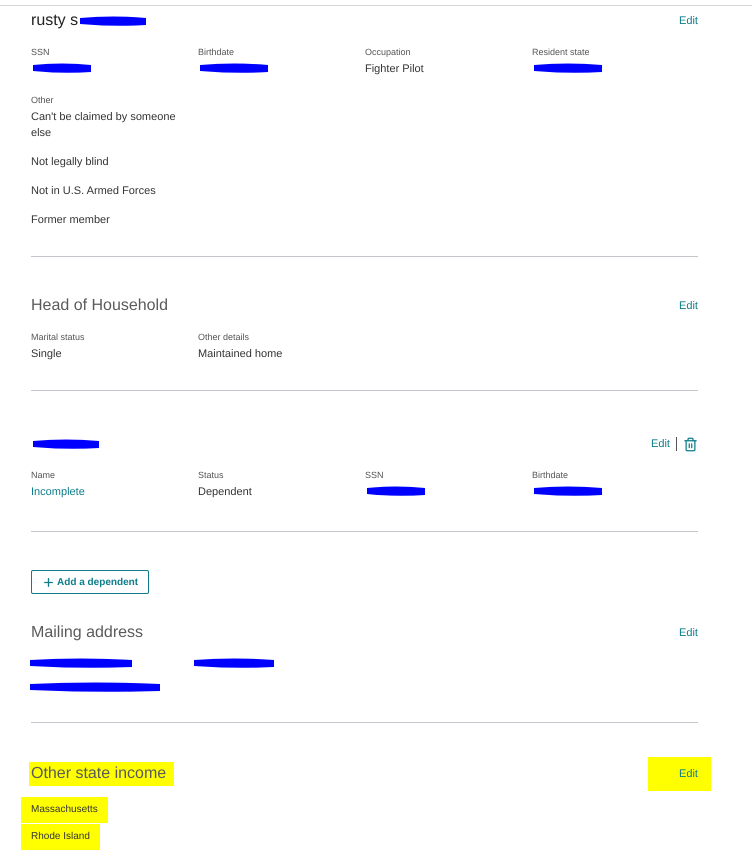 This screenshot has width=752, height=855. What do you see at coordinates (54, 21) in the screenshot?
I see `section-title: rusty s` at bounding box center [54, 21].